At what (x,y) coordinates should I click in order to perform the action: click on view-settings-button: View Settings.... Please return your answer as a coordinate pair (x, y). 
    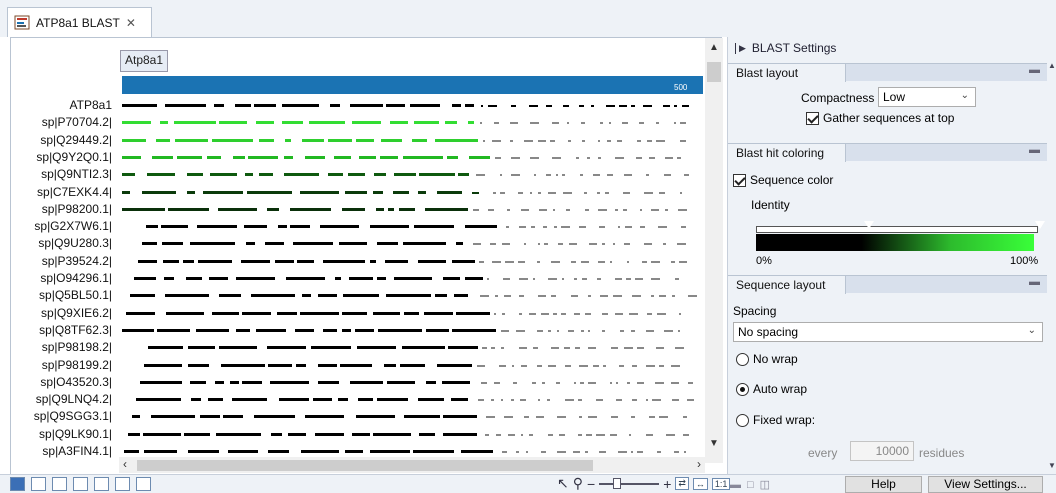
    Looking at the image, I should click on (985, 484).